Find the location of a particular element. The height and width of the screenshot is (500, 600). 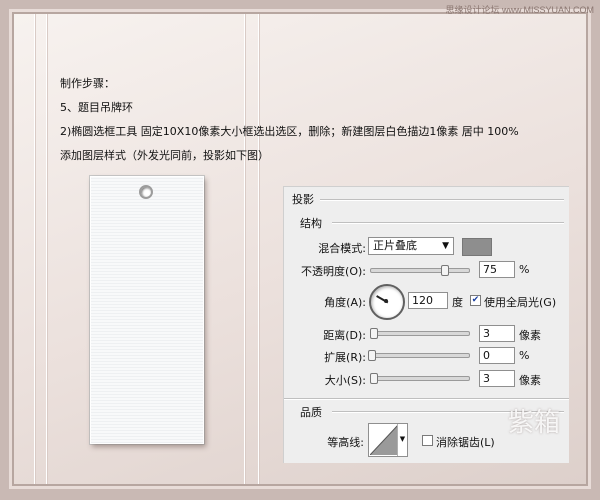

global-light-checkbox: ✔ is located at coordinates (475, 300).